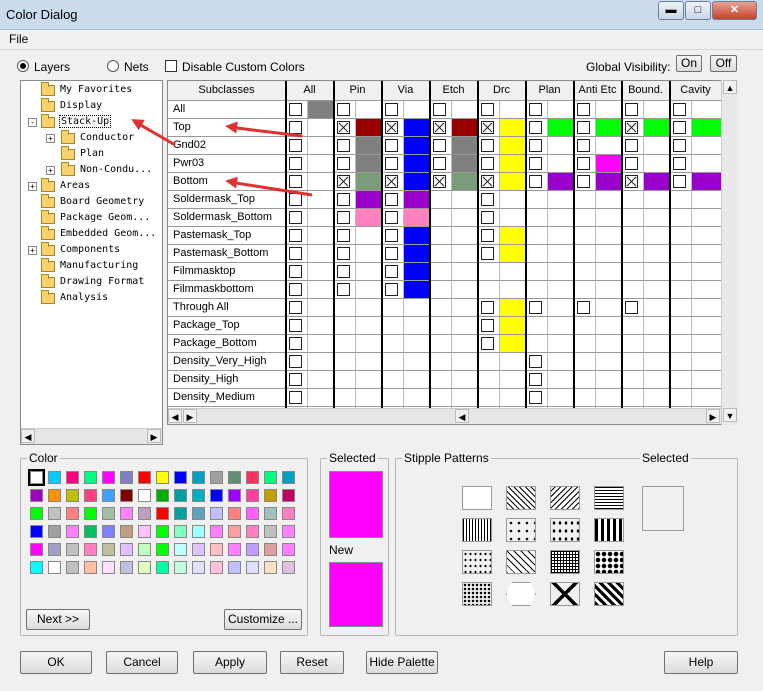  I want to click on global-off-button: Off, so click(723, 63).